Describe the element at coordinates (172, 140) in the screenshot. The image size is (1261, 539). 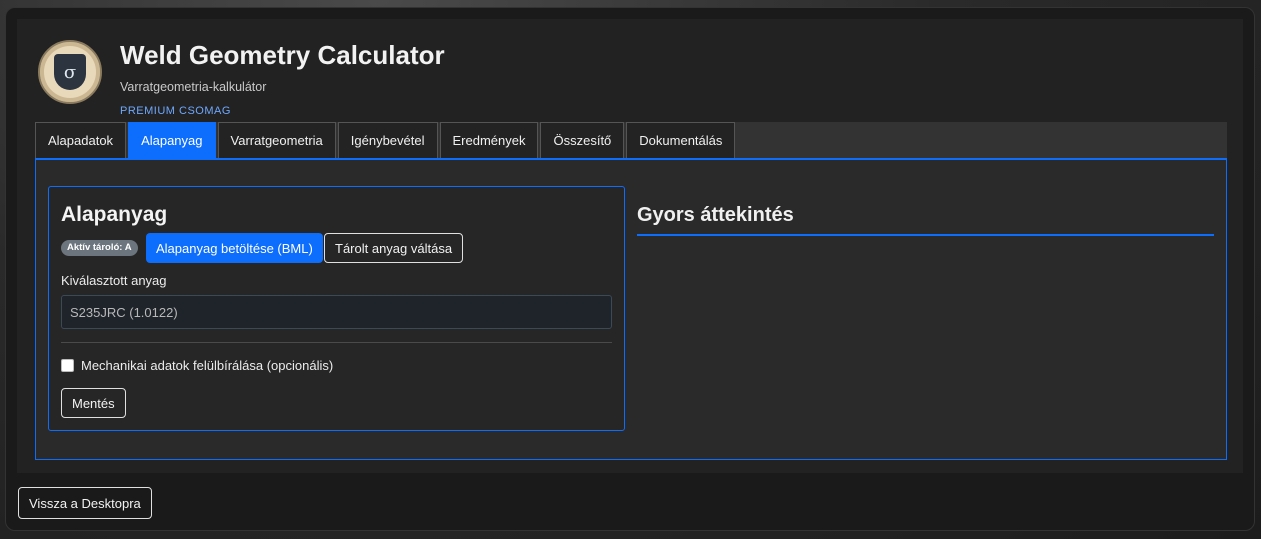
I see `tab-alapanyag: Alapanyag` at that location.